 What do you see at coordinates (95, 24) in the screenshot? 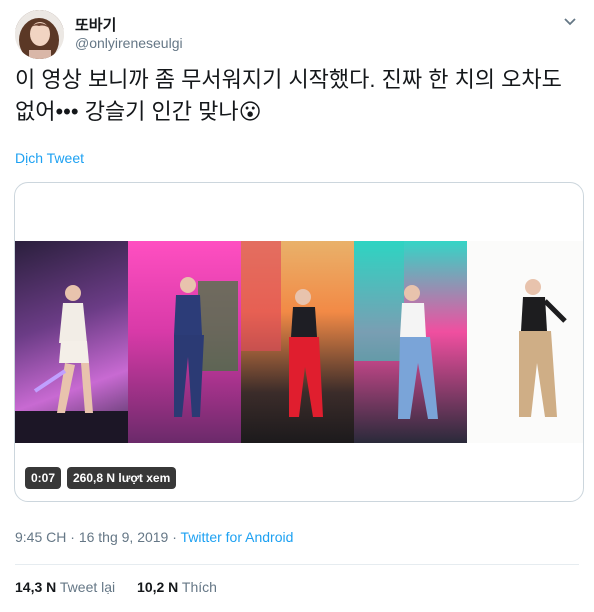
I see `display-name: 또바기` at bounding box center [95, 24].